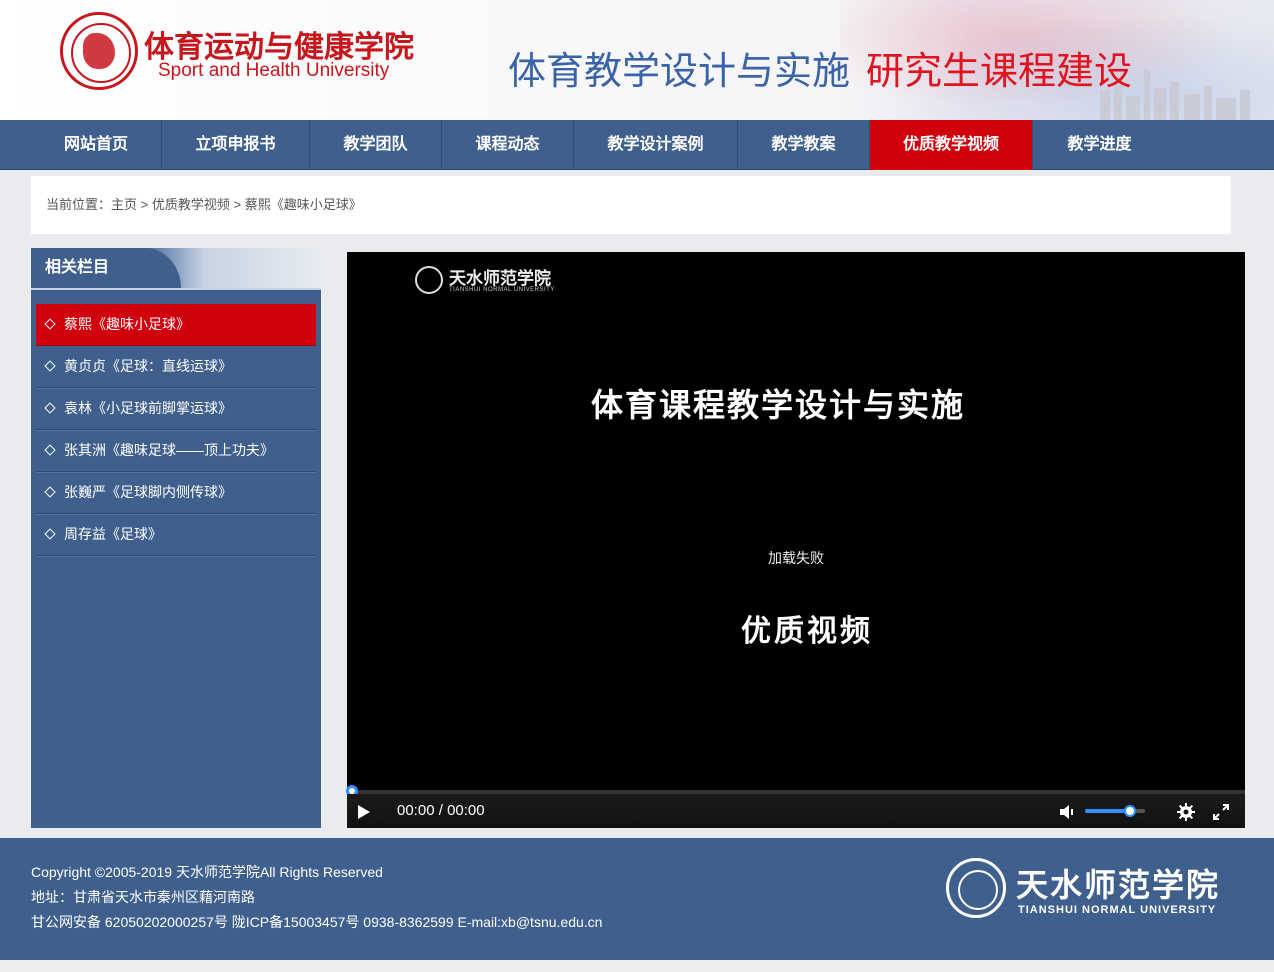 Image resolution: width=1274 pixels, height=972 pixels. I want to click on sidebar-item-zhangqizhou: 张其洲《趣味足球——顶上功夫》, so click(176, 451).